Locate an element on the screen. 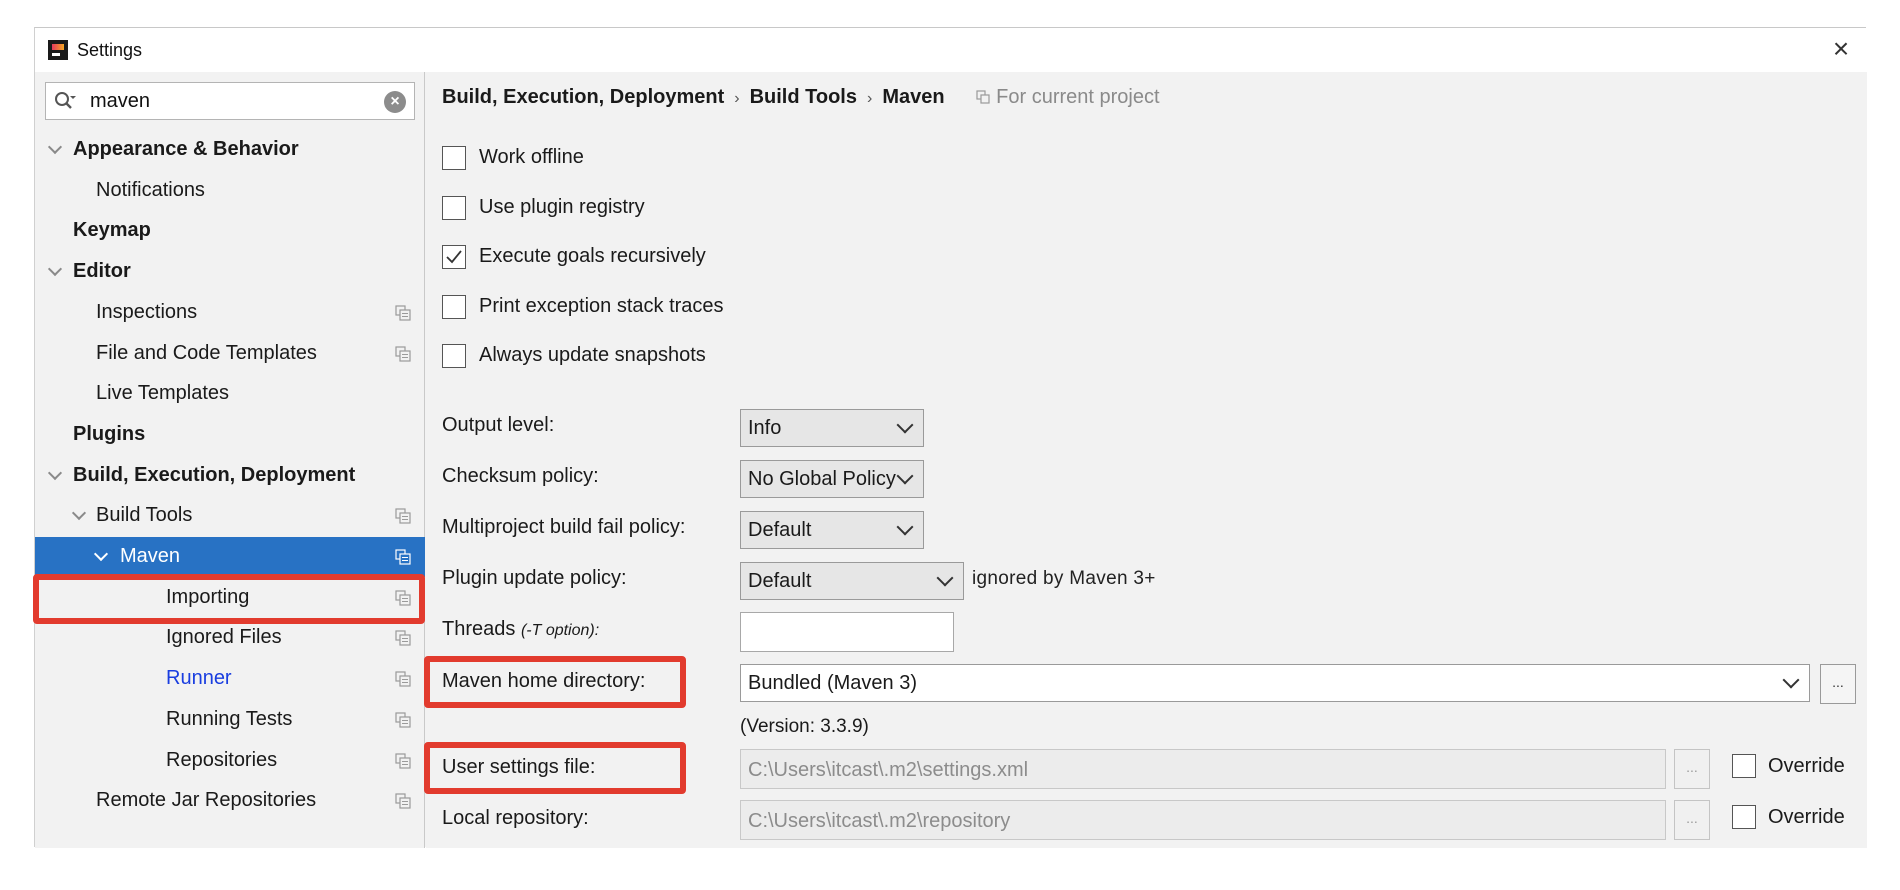 This screenshot has width=1900, height=890. tree-item: Runner is located at coordinates (230, 679).